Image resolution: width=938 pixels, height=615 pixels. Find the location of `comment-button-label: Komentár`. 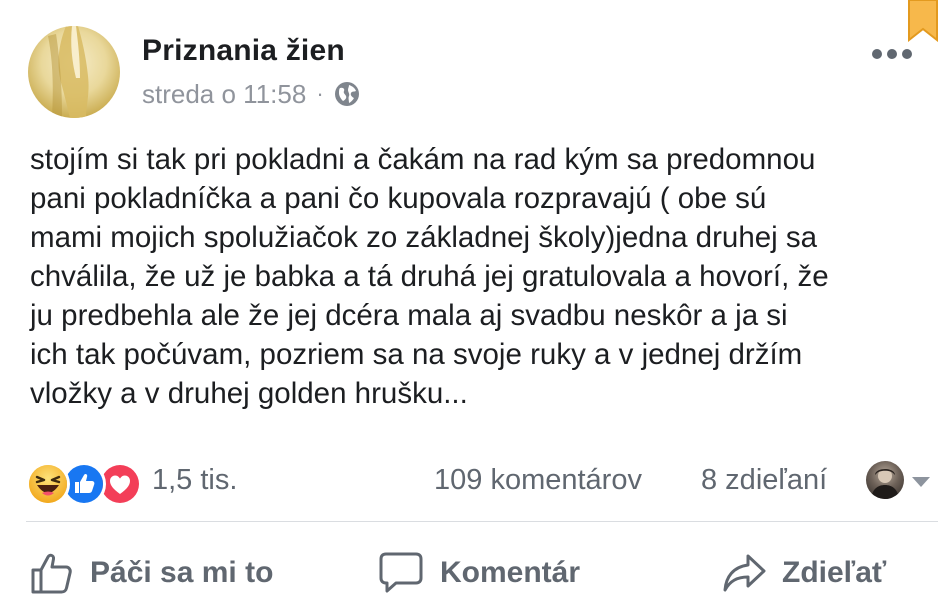

comment-button-label: Komentár is located at coordinates (510, 572).